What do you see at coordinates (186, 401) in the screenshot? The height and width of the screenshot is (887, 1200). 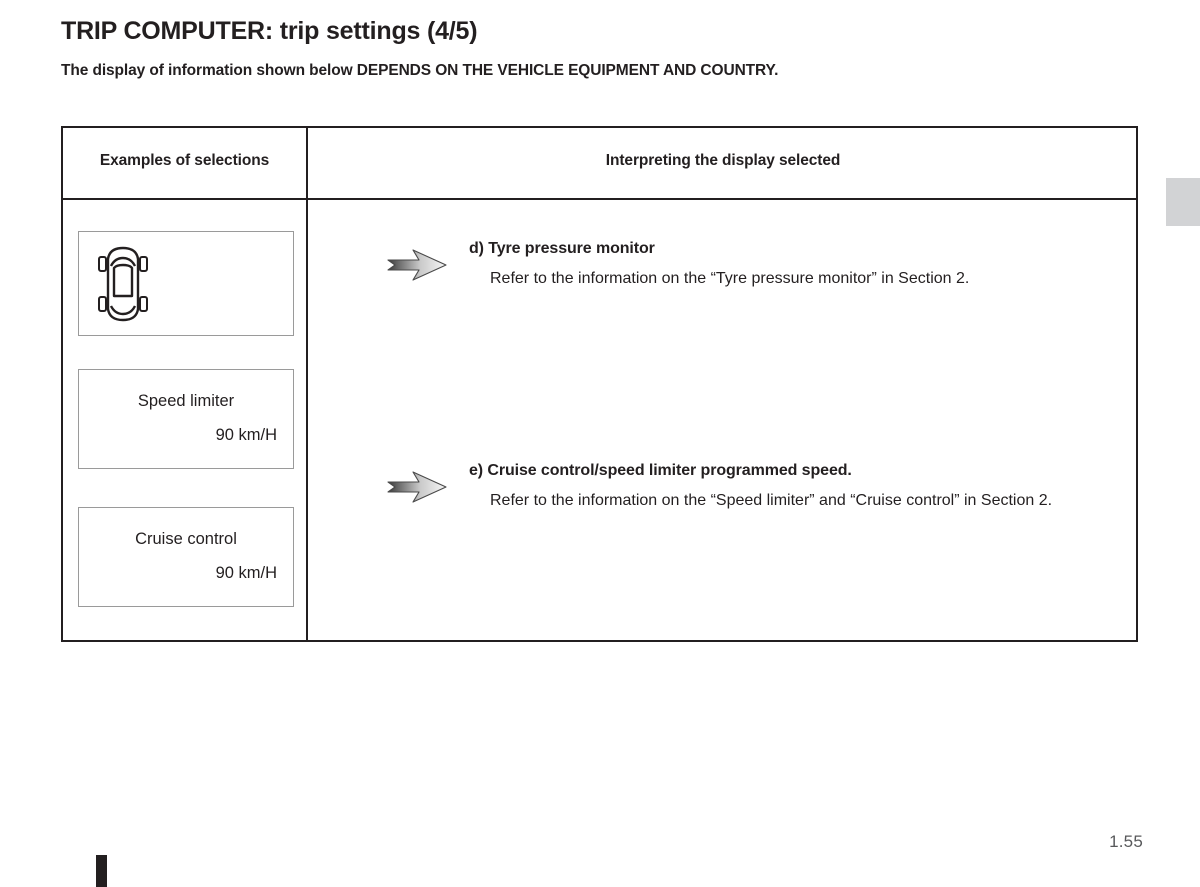 I see `display-label-speed-limiter: Speed limiter` at bounding box center [186, 401].